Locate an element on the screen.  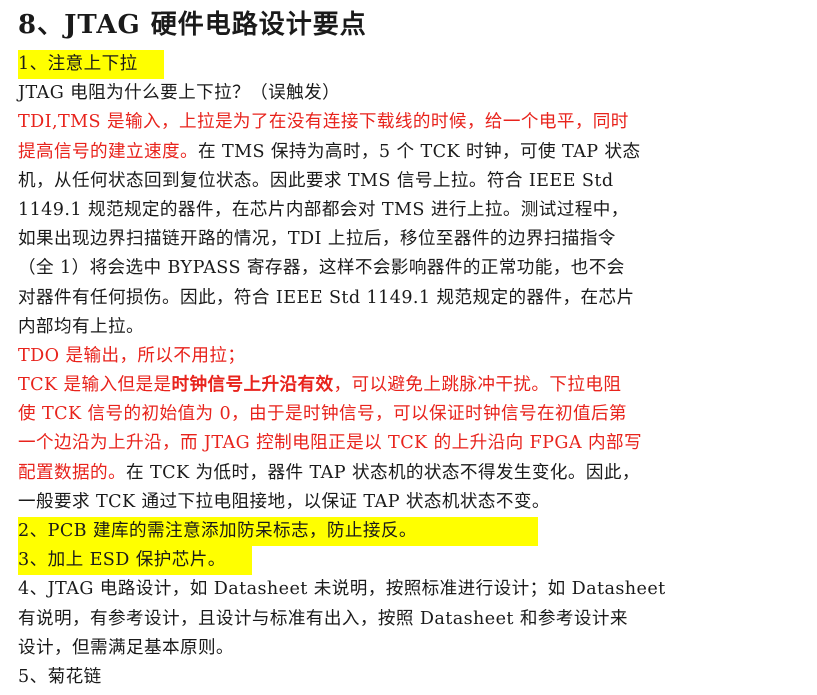
para2-line1: TCK 是输入但是是时钟信号上升沿有效，可以避免上跳脉冲干扰。下拉电阻 is located at coordinates (417, 385).